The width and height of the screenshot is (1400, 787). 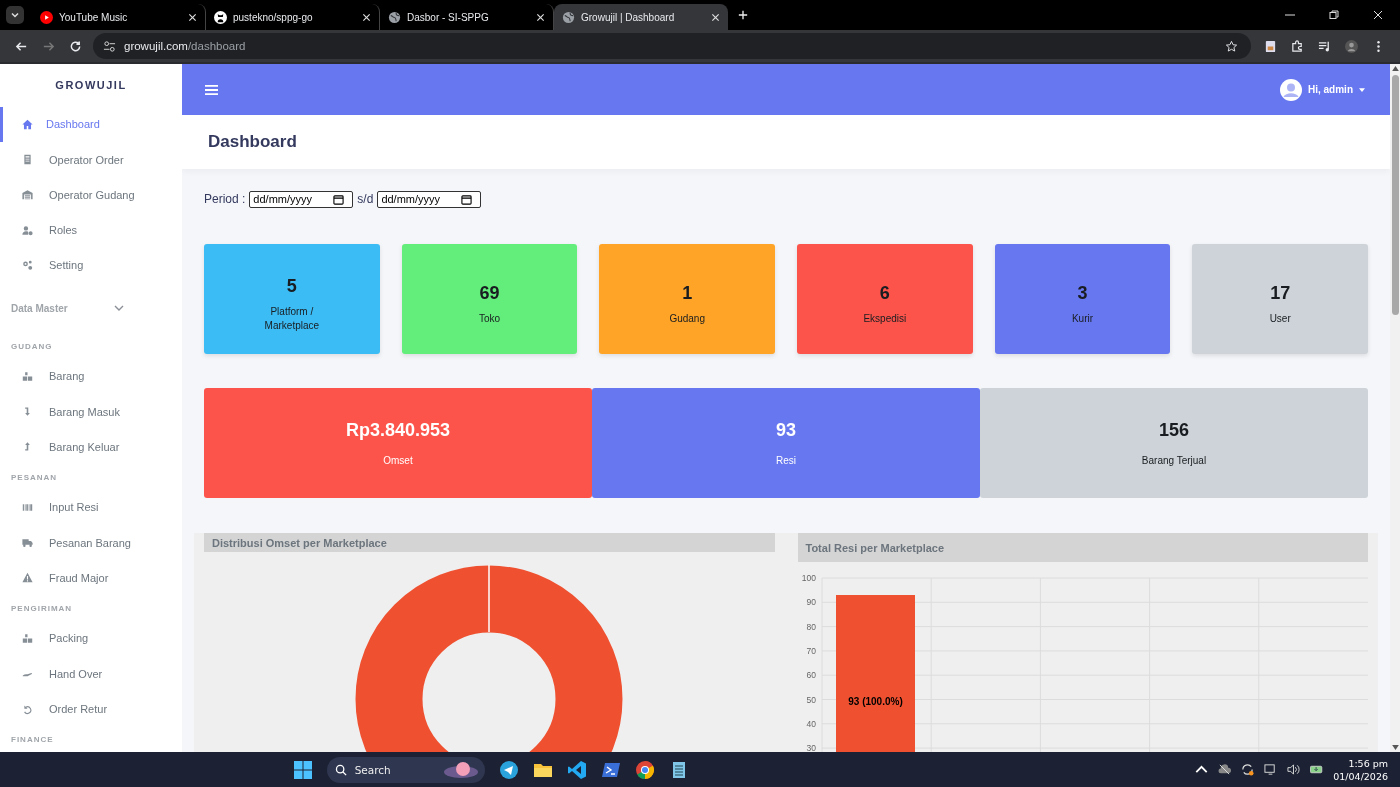 I want to click on tab-list-button, so click(x=15, y=15).